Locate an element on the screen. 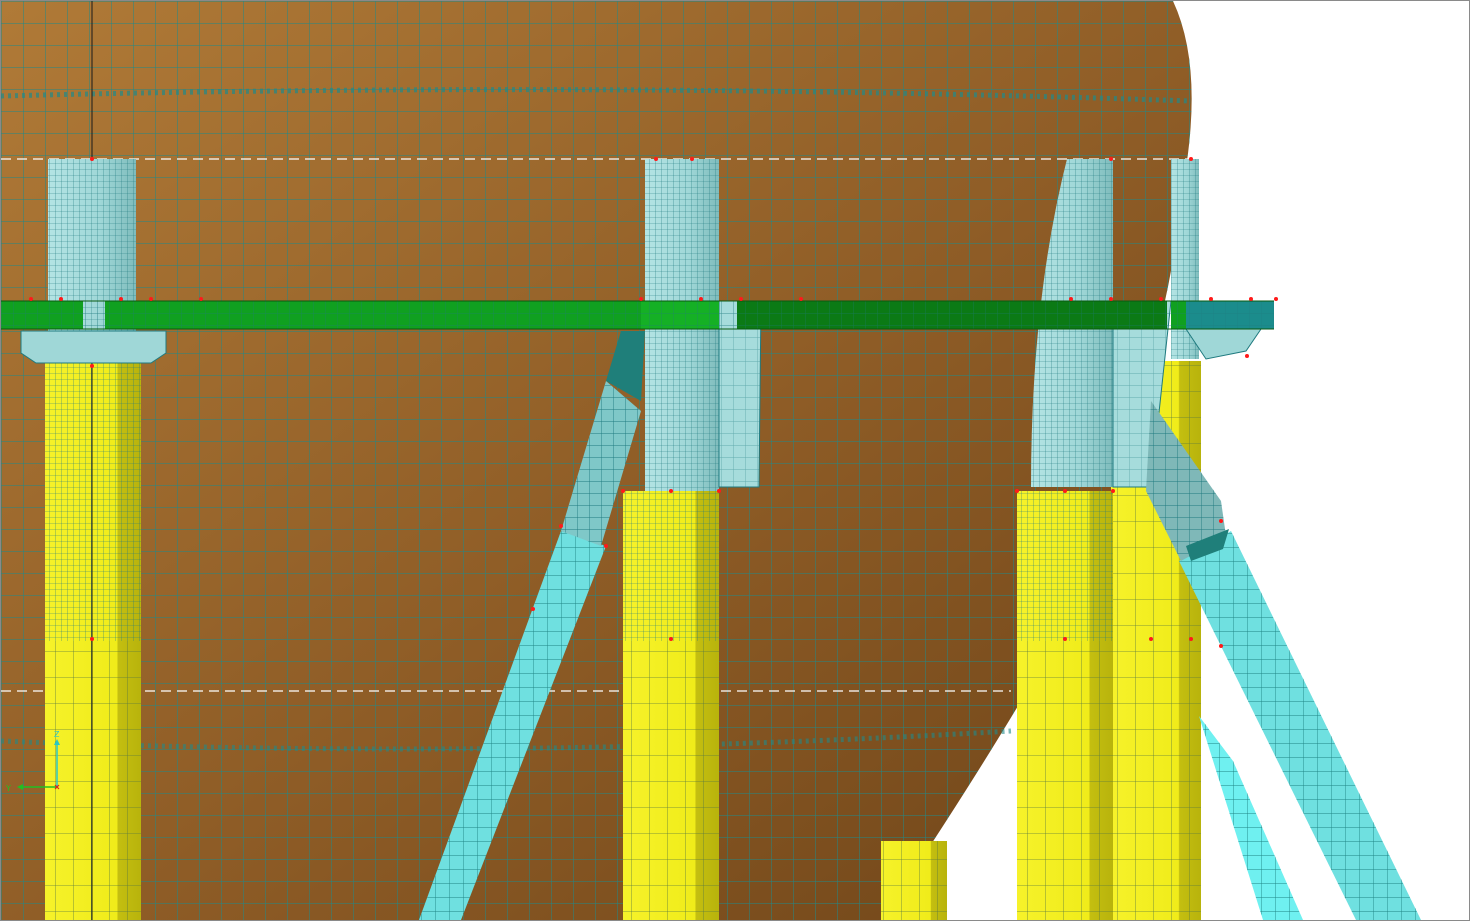 Image resolution: width=1470 pixels, height=921 pixels. z-axis-label: Z is located at coordinates (57, 734).